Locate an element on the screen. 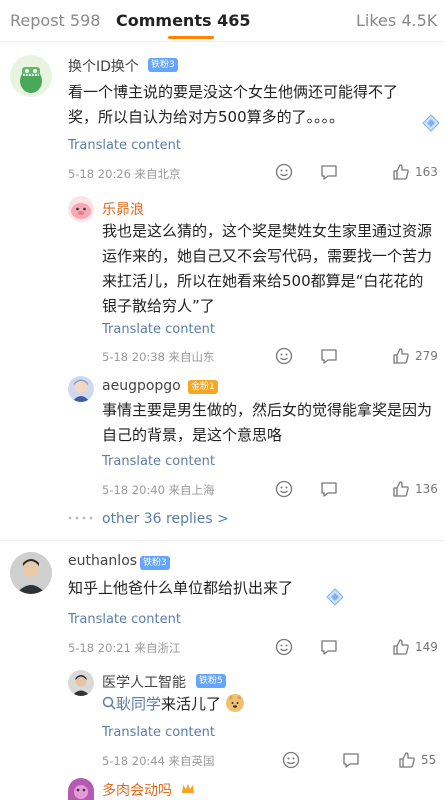 The height and width of the screenshot is (800, 444). fan-badge: 金粉1 is located at coordinates (203, 387).